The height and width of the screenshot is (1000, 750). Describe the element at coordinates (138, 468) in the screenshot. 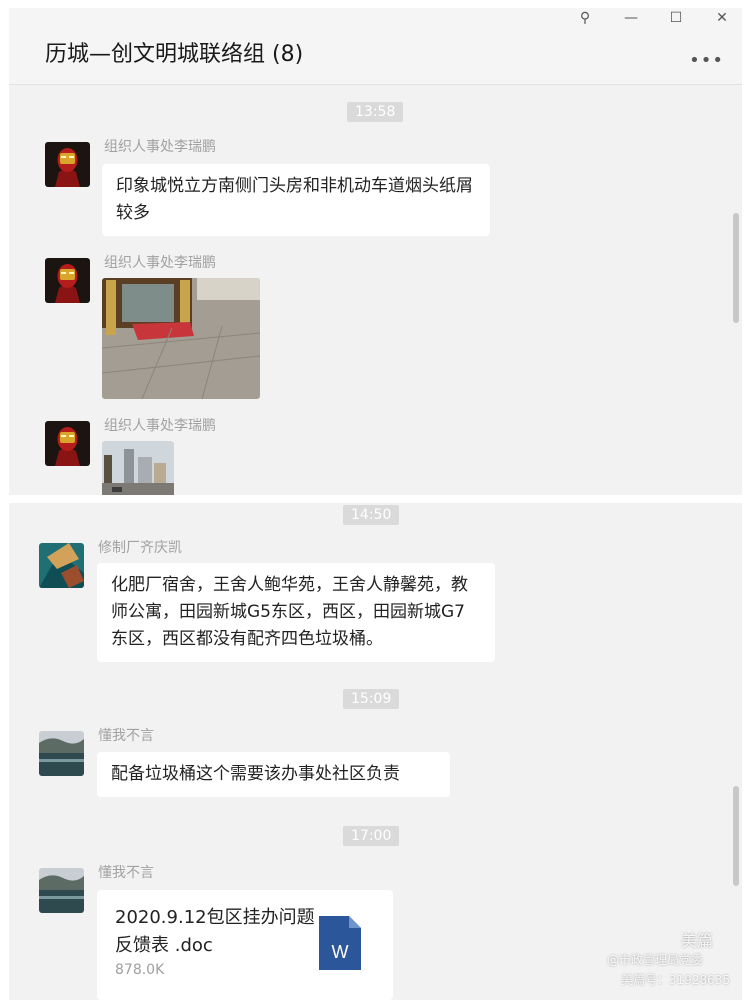

I see `street-buildings-photo-icon` at that location.